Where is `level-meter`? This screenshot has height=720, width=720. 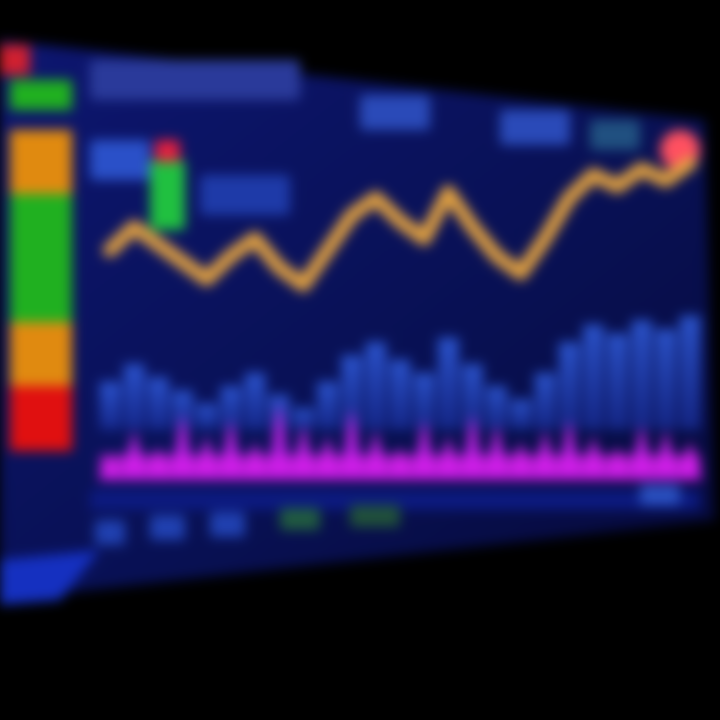 level-meter is located at coordinates (41, 265).